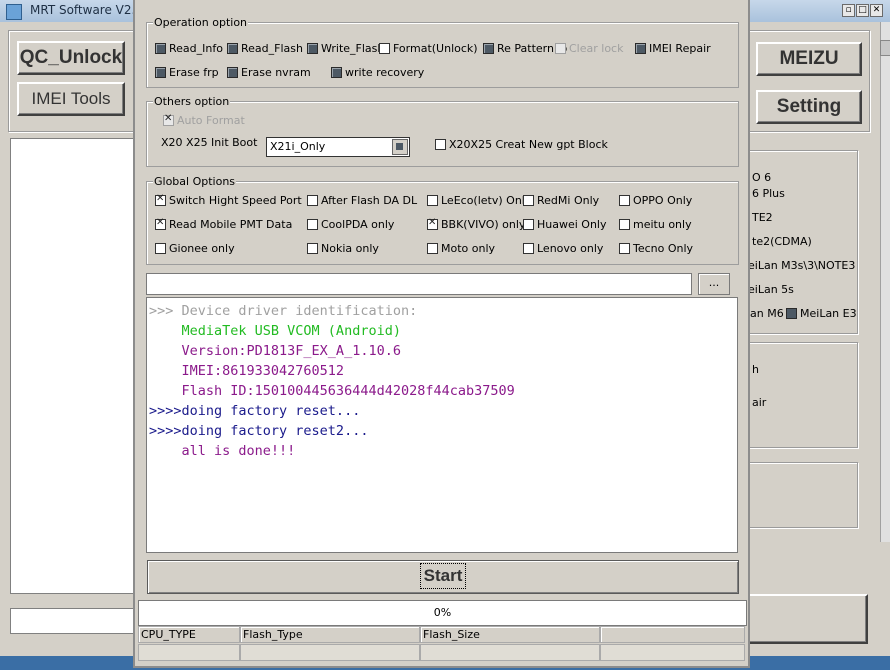  I want to click on moto-only-checkbox: Moto only, so click(461, 248).